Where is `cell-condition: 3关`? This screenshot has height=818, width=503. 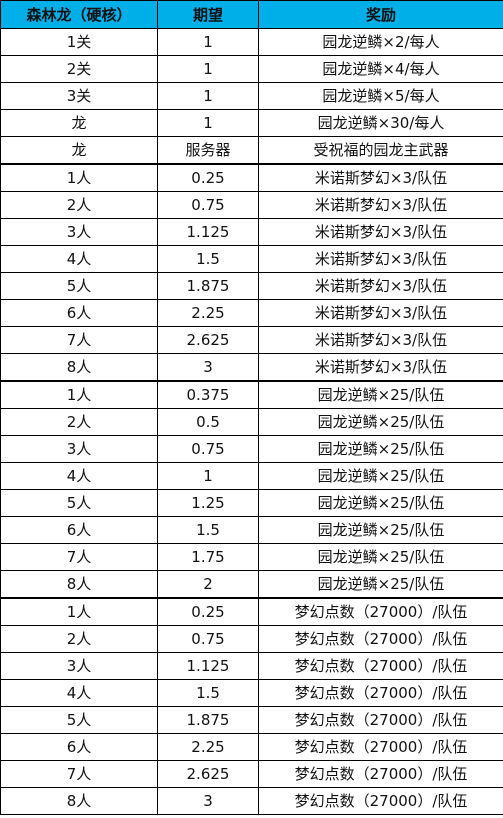 cell-condition: 3关 is located at coordinates (79, 96).